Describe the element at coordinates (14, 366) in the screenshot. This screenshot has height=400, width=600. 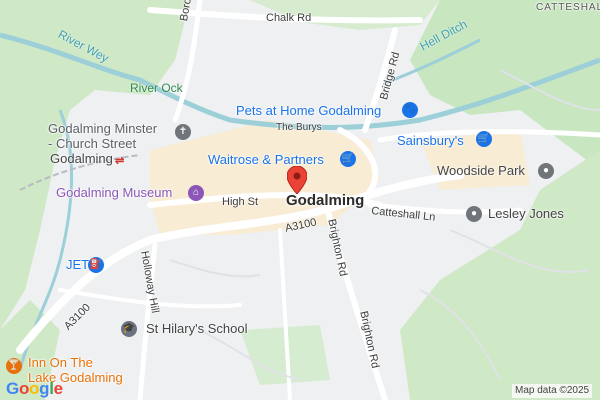
I see `hotel-icon: 🍸` at that location.